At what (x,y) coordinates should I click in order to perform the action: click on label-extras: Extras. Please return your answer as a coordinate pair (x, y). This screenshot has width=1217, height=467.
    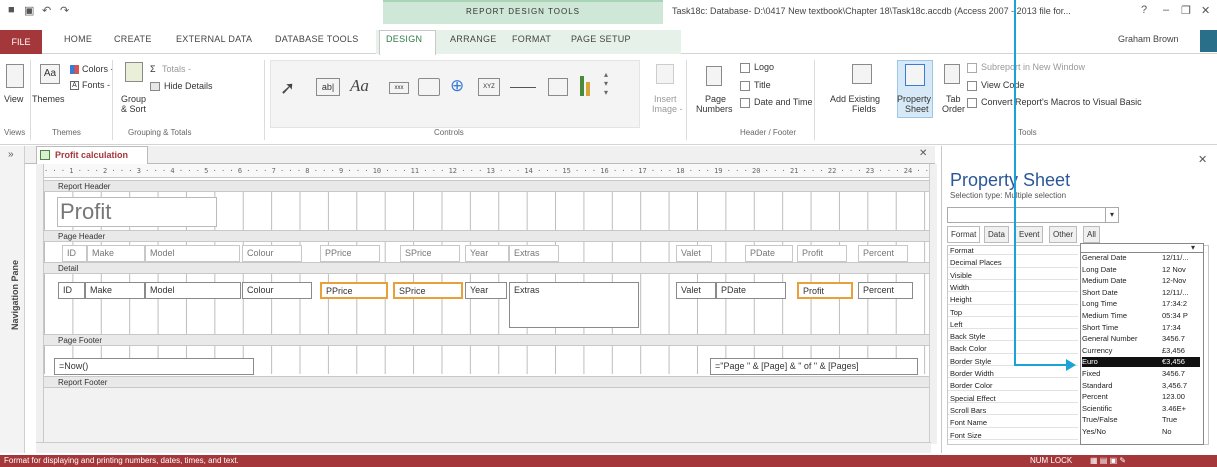
    Looking at the image, I should click on (534, 253).